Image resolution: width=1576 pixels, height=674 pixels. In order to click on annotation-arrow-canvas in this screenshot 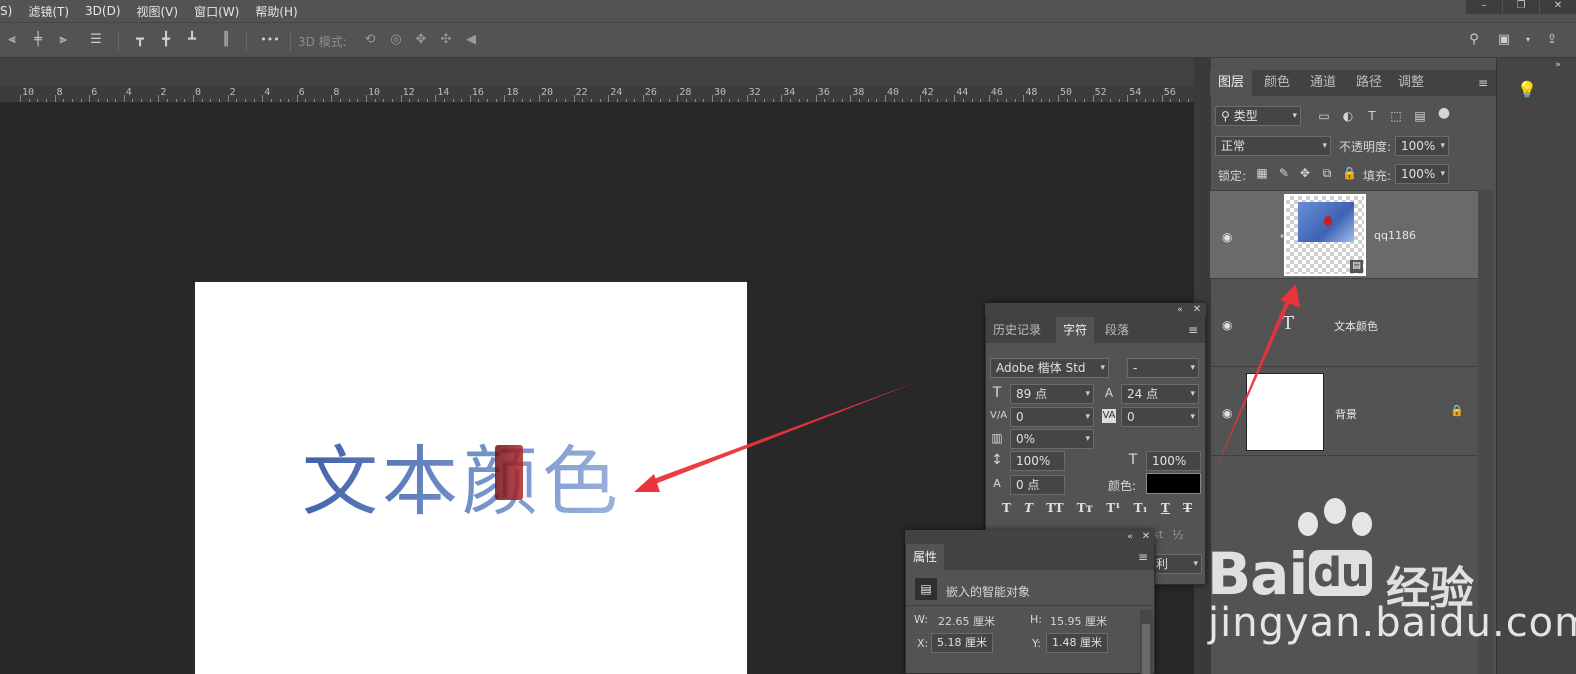, I will do `click(775, 437)`.